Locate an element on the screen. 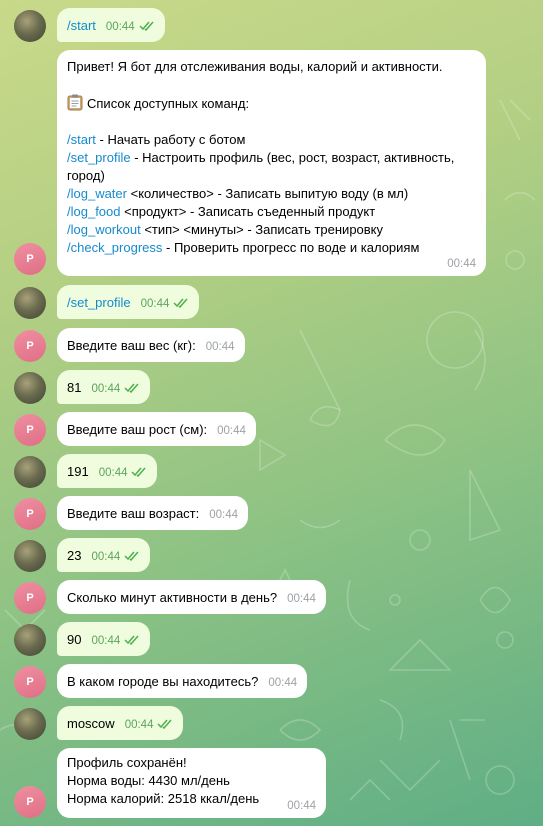  message-bubble: 81 00:44 is located at coordinates (104, 387).